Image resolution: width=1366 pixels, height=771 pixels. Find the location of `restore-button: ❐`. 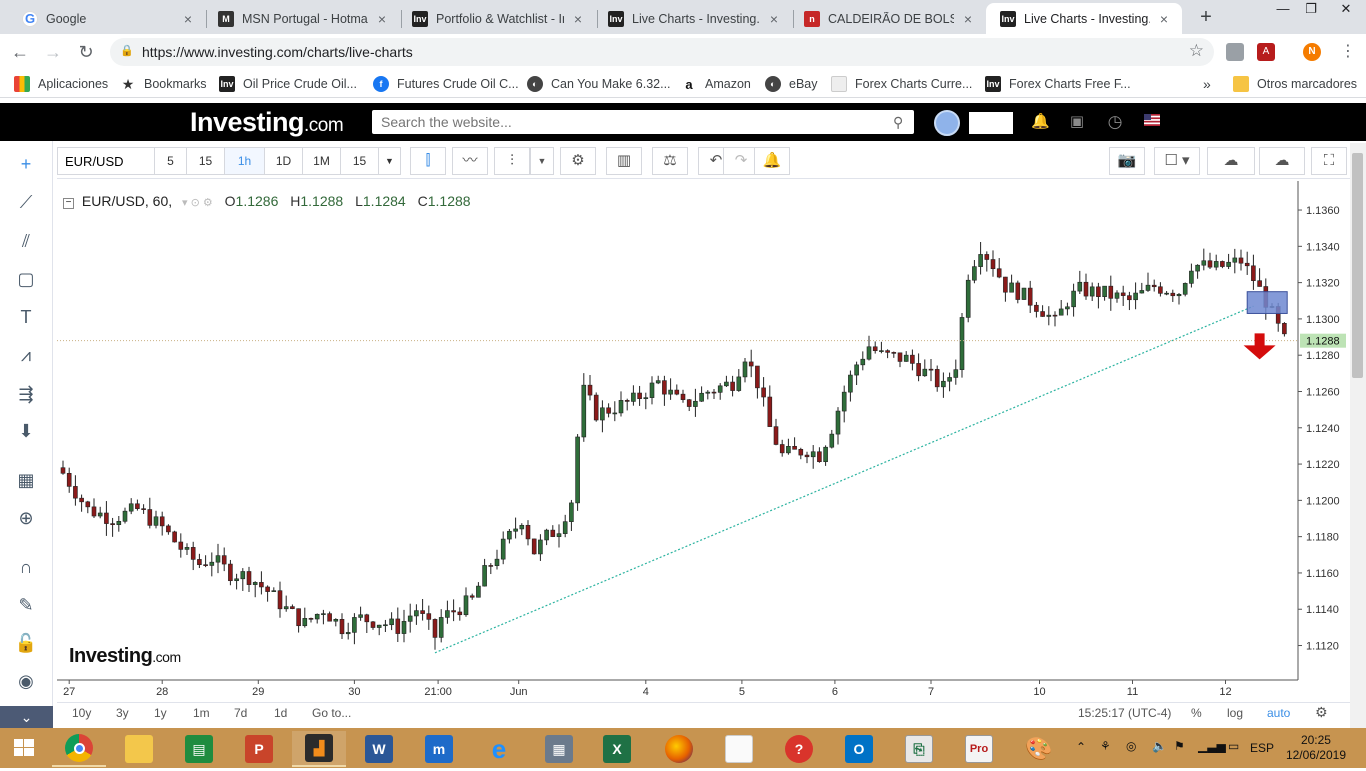

restore-button: ❐ is located at coordinates (1311, 10).